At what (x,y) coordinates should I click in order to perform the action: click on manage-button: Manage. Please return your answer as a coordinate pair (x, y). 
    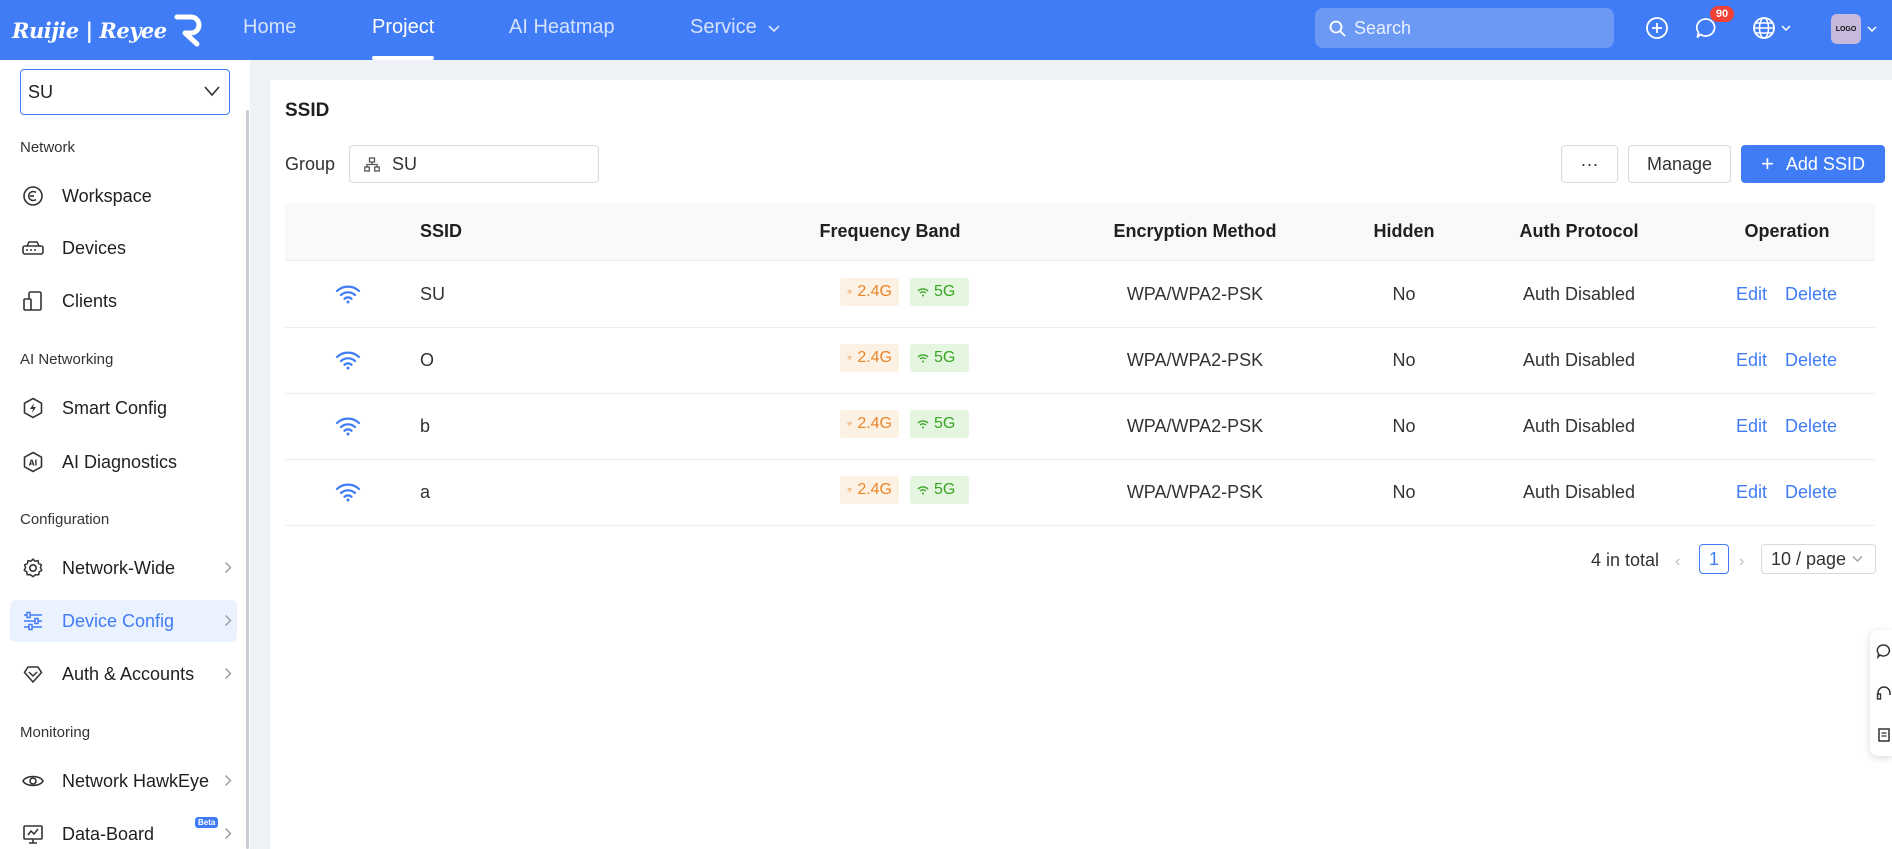
    Looking at the image, I should click on (1679, 164).